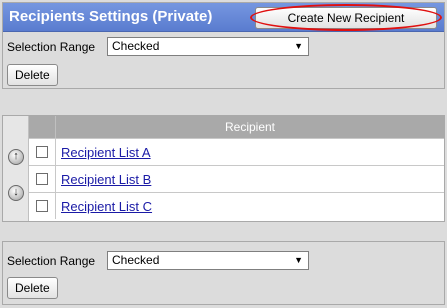 The image size is (447, 308). What do you see at coordinates (111, 16) in the screenshot?
I see `page-title: Recipients Settings (Private)` at bounding box center [111, 16].